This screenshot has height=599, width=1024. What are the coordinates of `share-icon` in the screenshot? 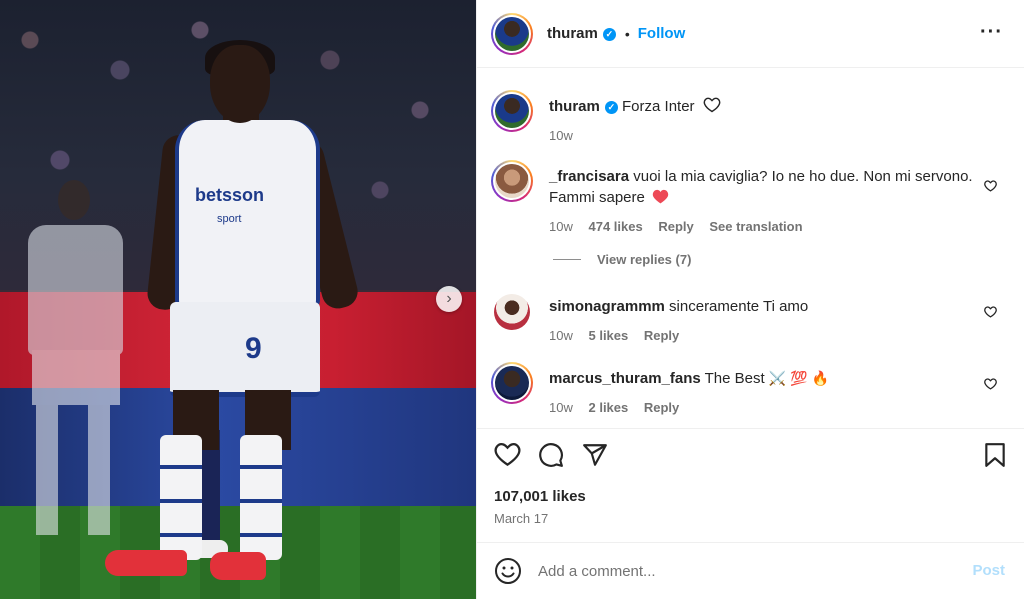 It's located at (595, 455).